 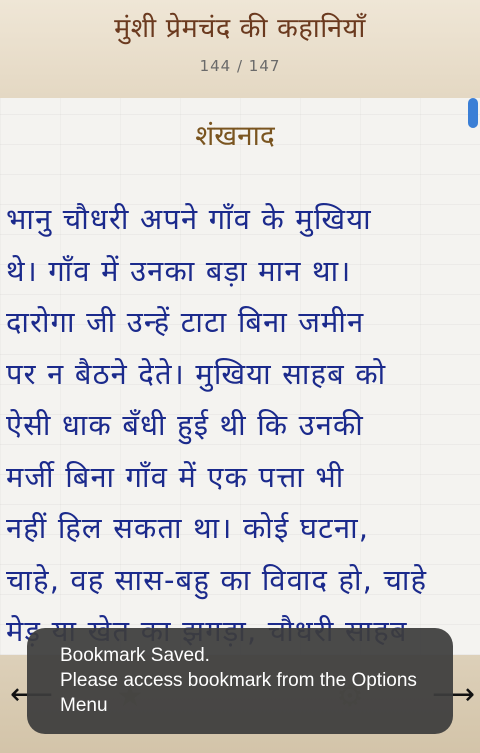 What do you see at coordinates (135, 655) in the screenshot?
I see `toast-line: Bookmark Saved.` at bounding box center [135, 655].